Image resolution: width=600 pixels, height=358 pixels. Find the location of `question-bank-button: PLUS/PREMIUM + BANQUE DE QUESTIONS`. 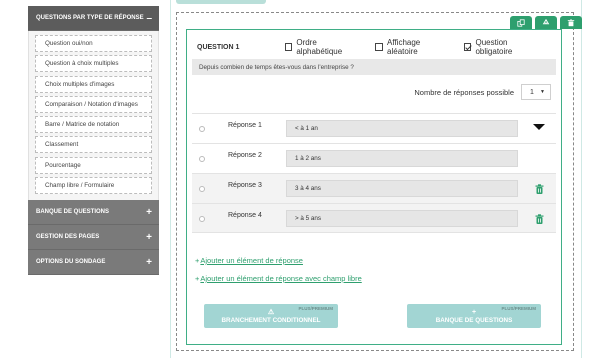

question-bank-button: PLUS/PREMIUM + BANQUE DE QUESTIONS is located at coordinates (474, 316).